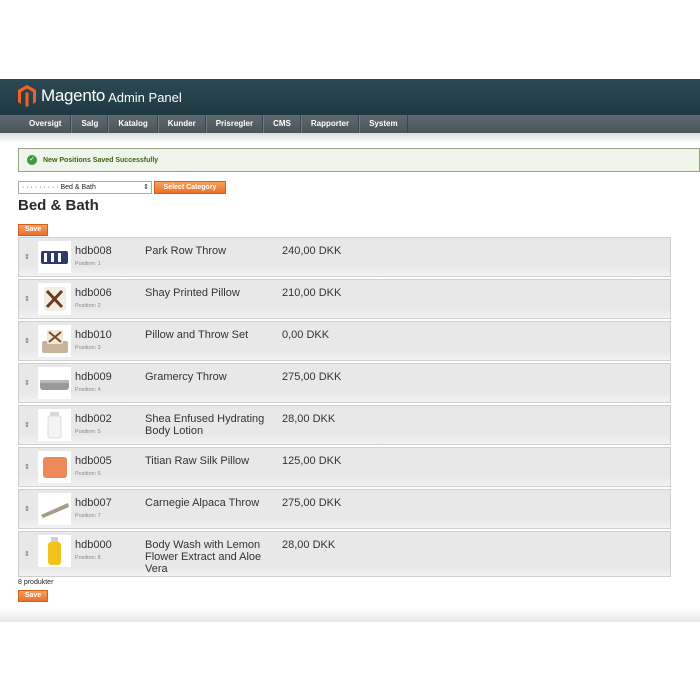 This screenshot has width=700, height=700. I want to click on admin-header: Magento Admin Panel, so click(350, 97).